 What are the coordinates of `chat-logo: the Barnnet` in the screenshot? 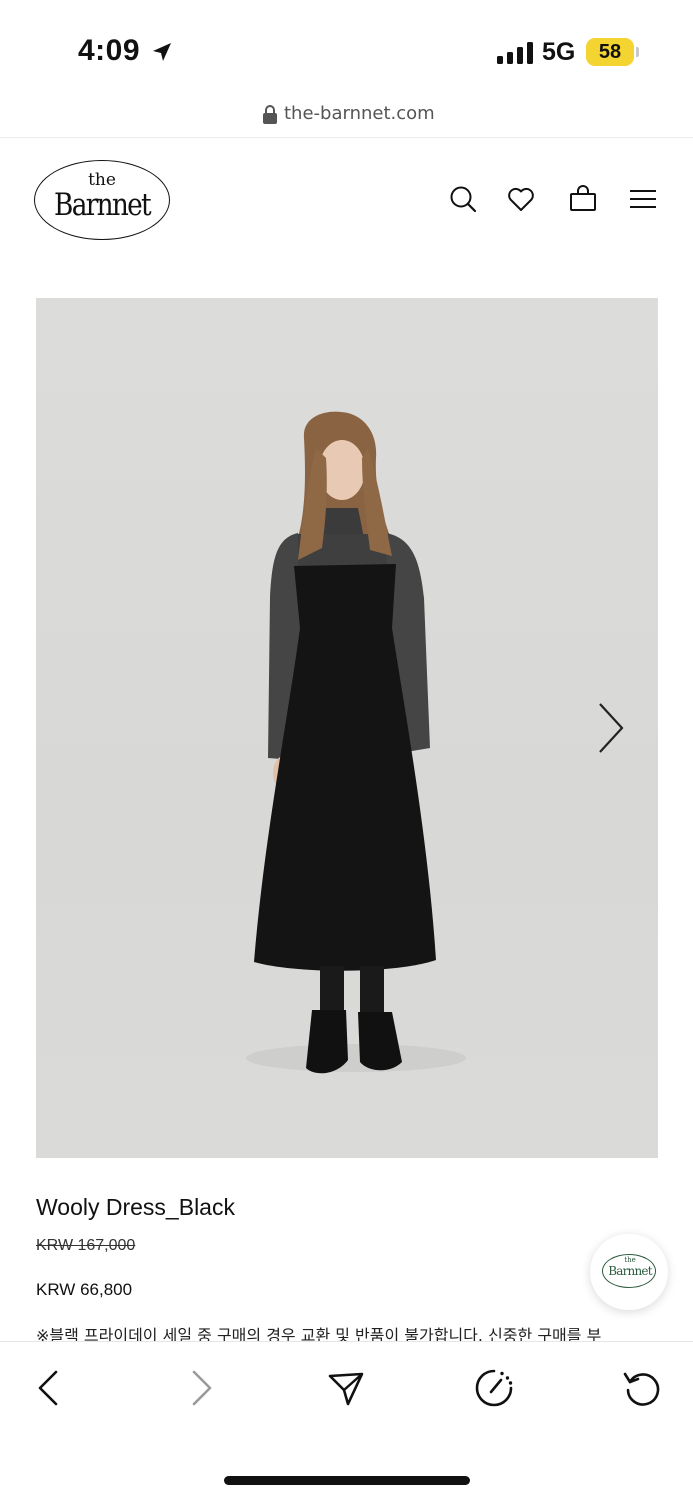 It's located at (629, 1271).